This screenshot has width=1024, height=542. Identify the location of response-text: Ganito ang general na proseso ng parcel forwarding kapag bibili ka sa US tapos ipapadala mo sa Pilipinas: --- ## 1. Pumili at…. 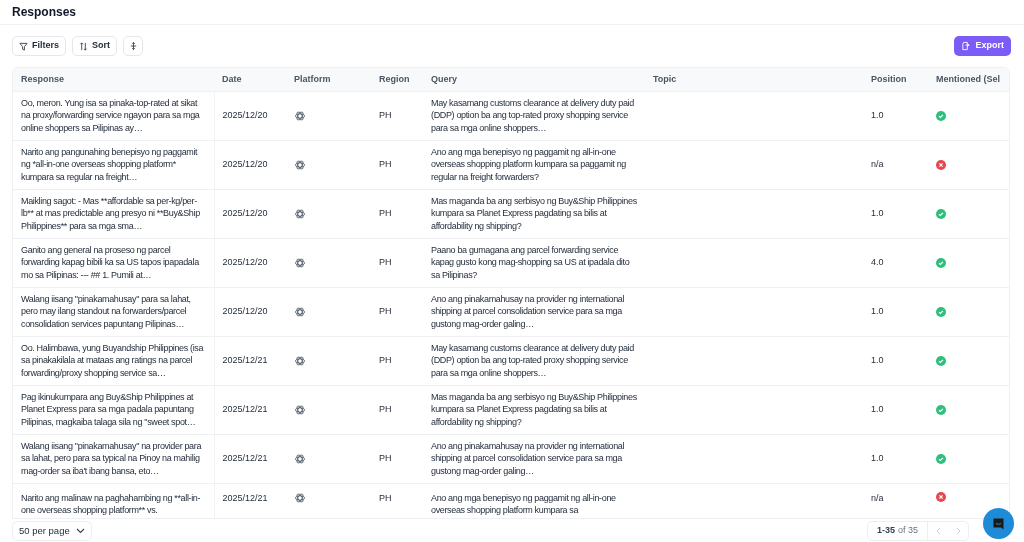
(110, 262).